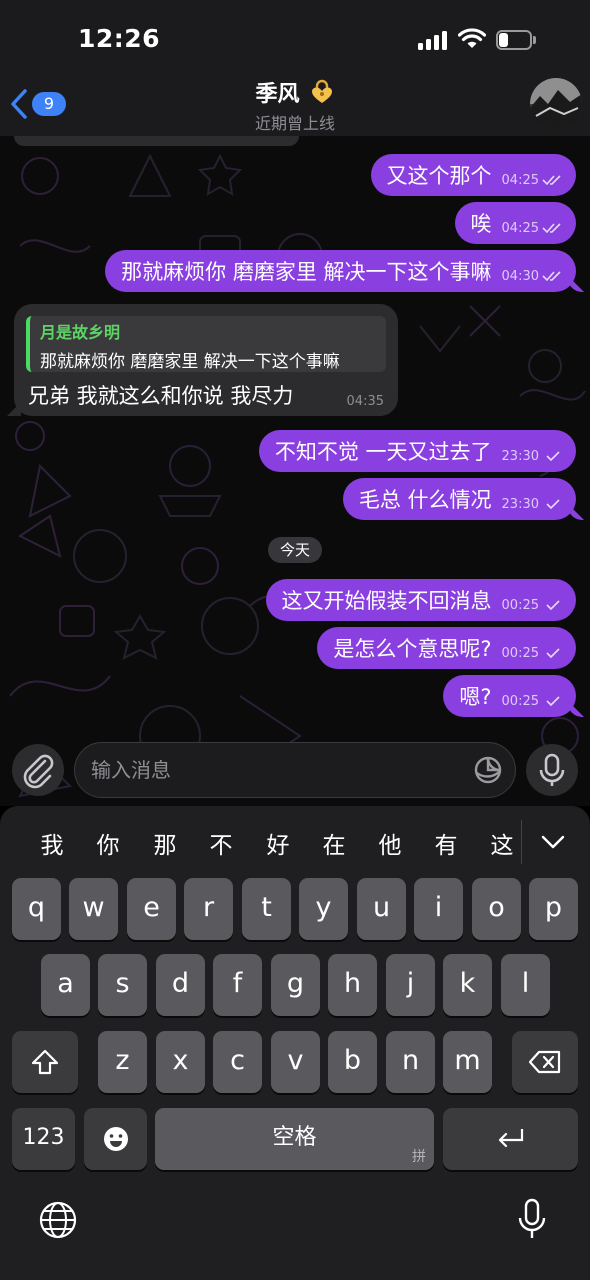  I want to click on message-text: 毛总 什么情况, so click(425, 500).